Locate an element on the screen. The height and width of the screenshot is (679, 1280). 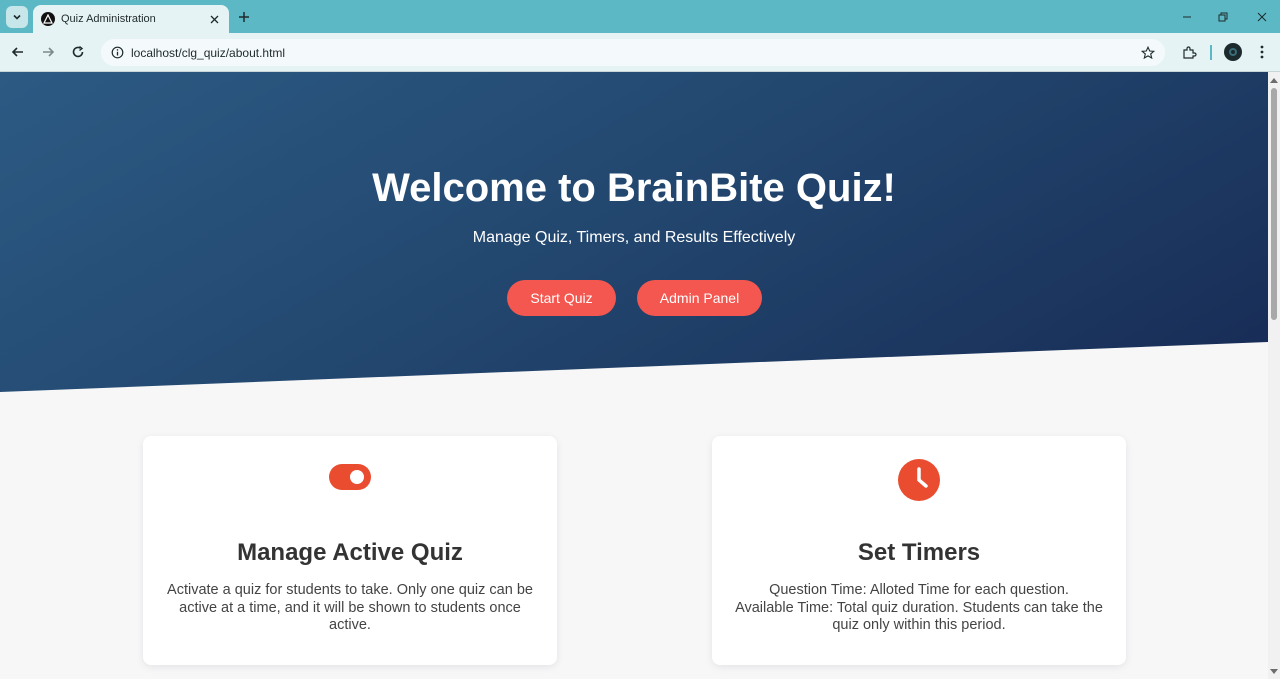
menu-kebab-icon is located at coordinates (1262, 52).